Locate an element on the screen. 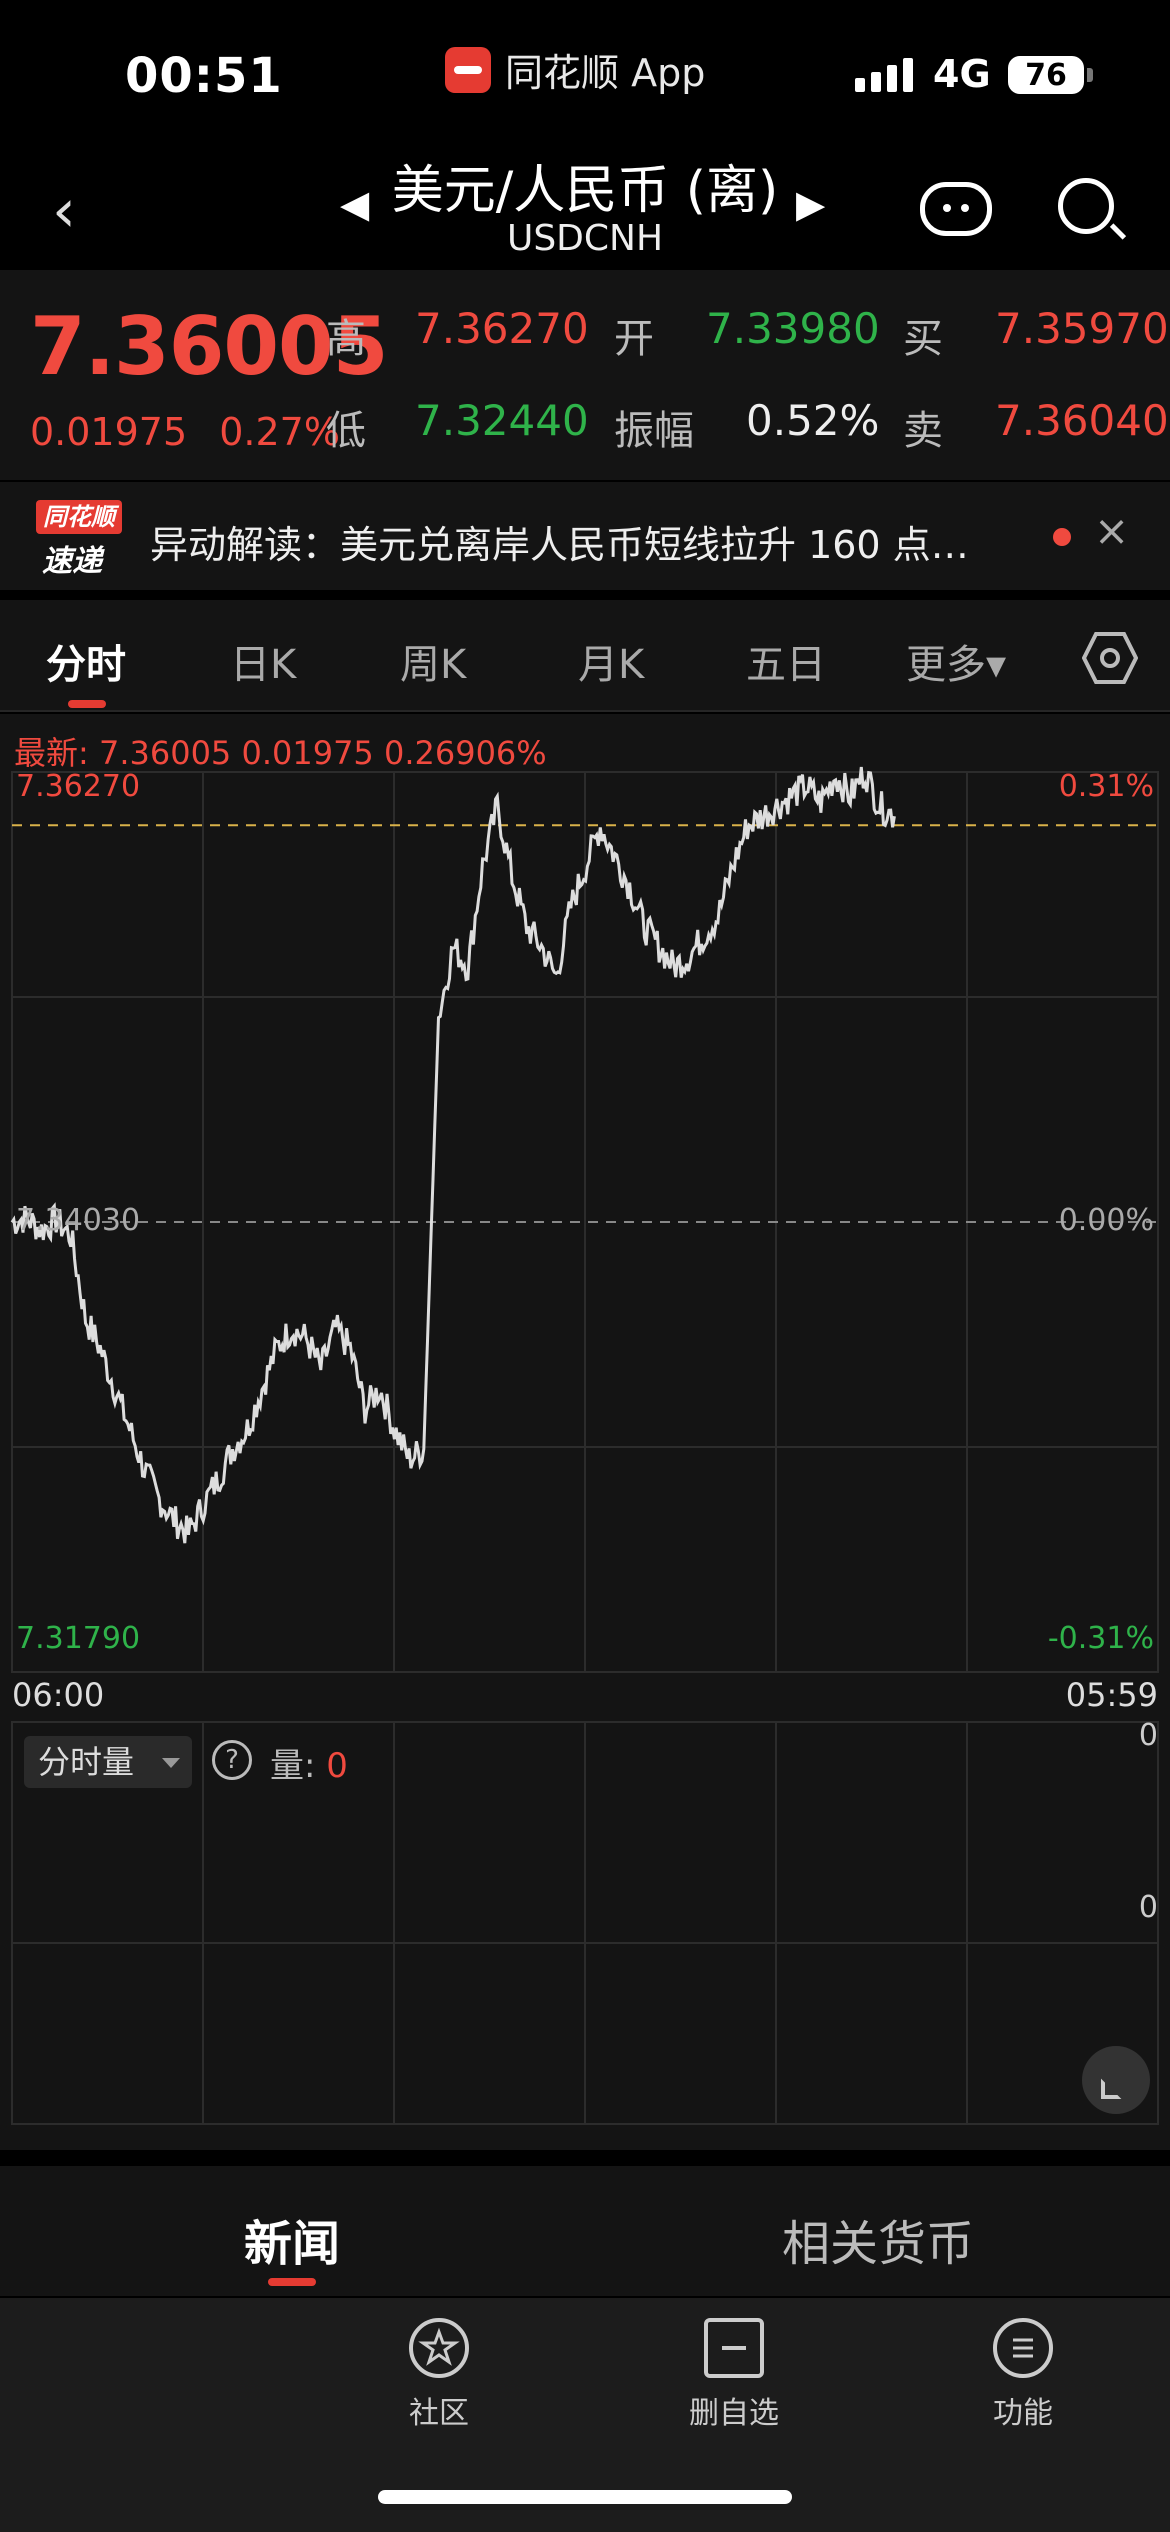 Image resolution: width=1170 pixels, height=2532 pixels. flash-news-badge: 同花顺 速递 is located at coordinates (79, 539).